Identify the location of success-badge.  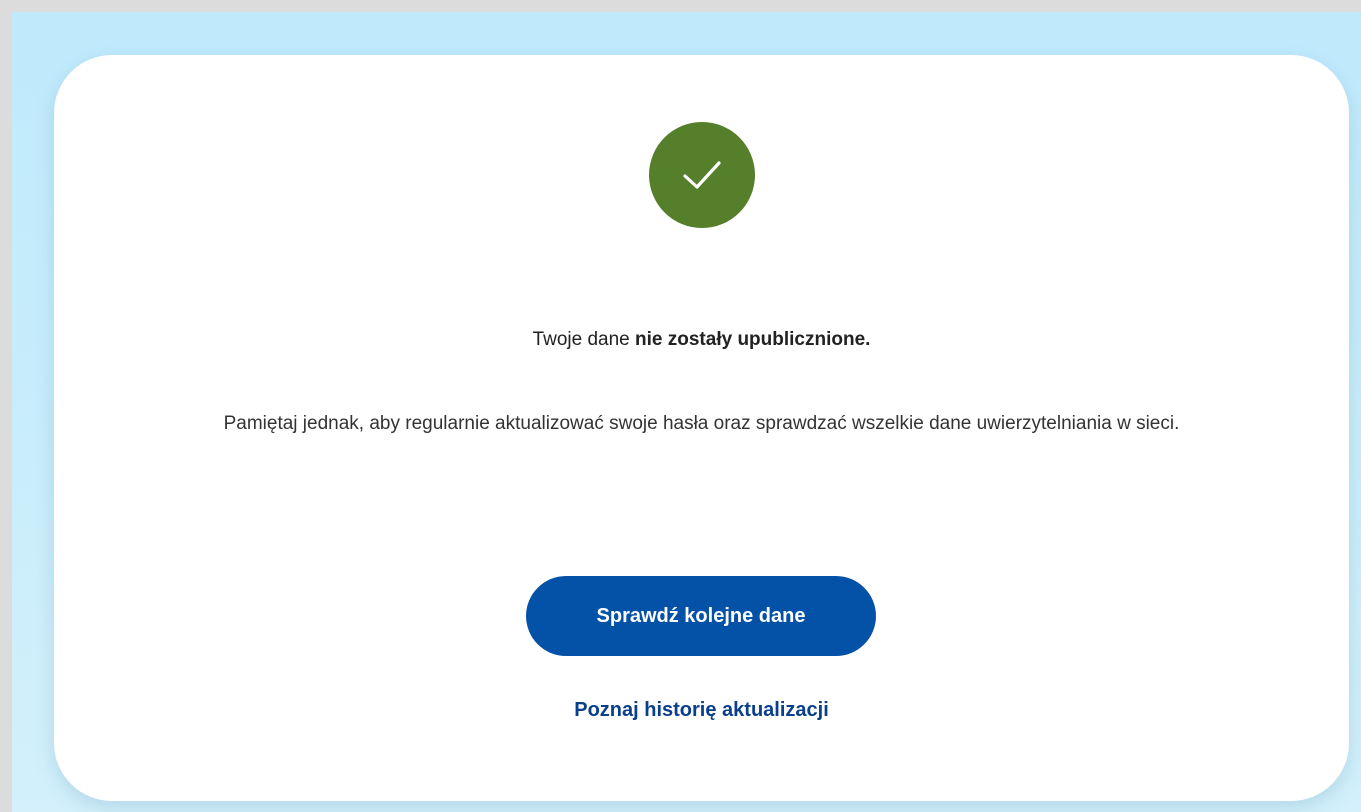
(702, 175).